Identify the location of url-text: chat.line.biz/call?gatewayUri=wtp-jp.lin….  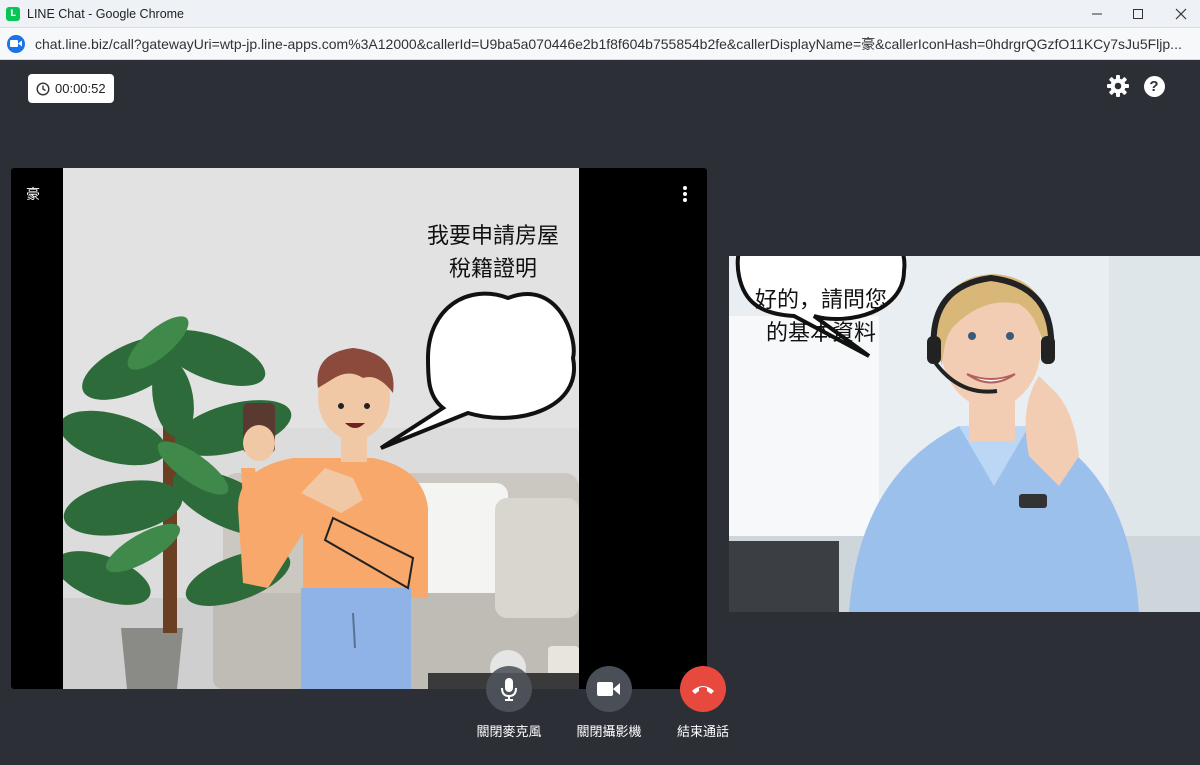
(612, 44).